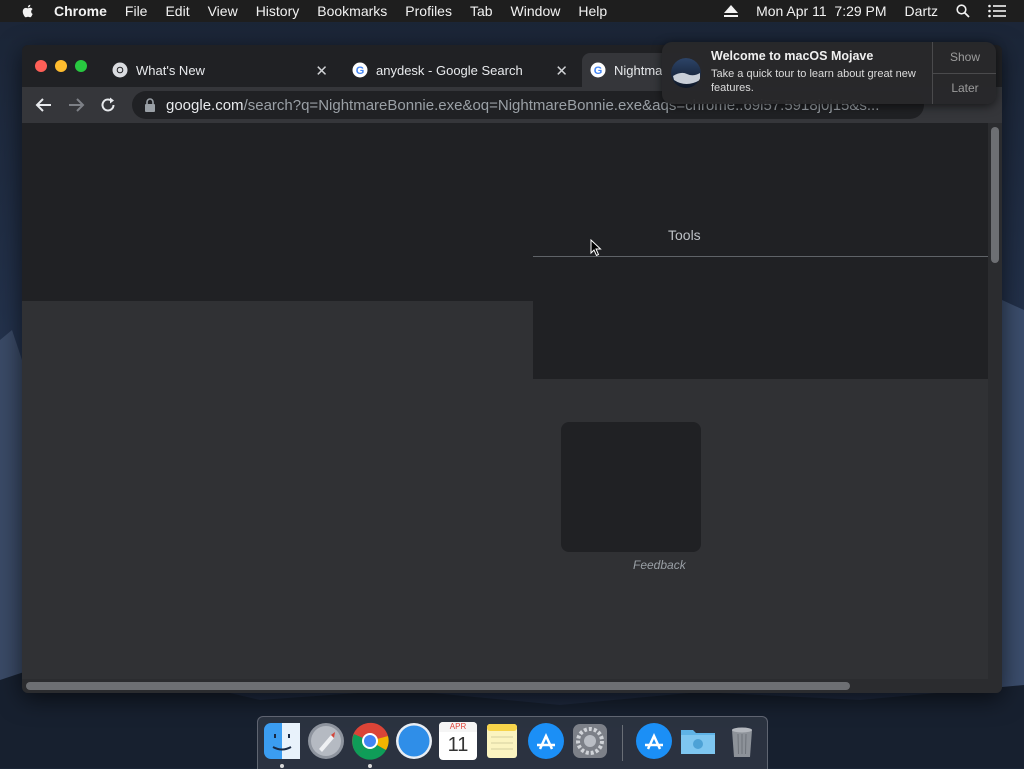 The image size is (1024, 769). I want to click on menu-view: View, so click(223, 11).